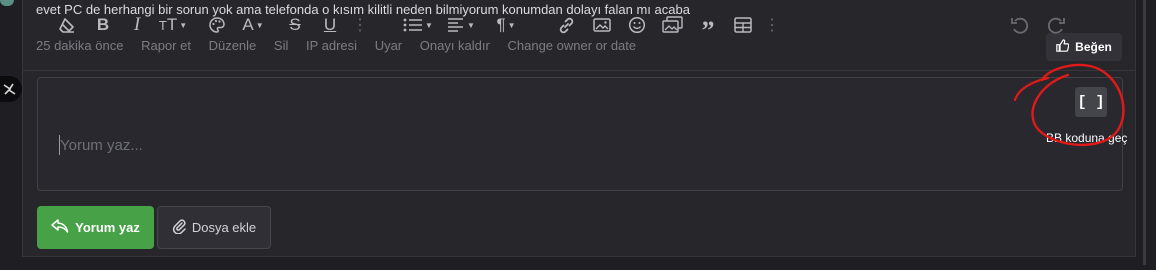  I want to click on post-comment-label: Yorum yaz, so click(107, 227).